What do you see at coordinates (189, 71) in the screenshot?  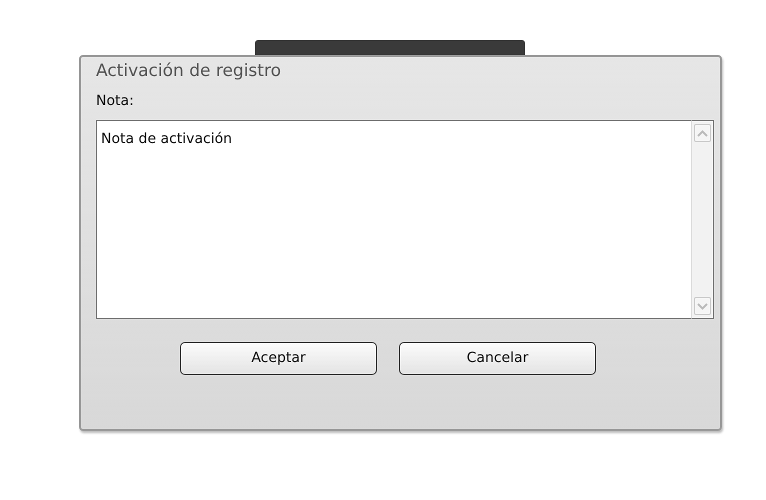 I see `dialog-title: Activación de registro` at bounding box center [189, 71].